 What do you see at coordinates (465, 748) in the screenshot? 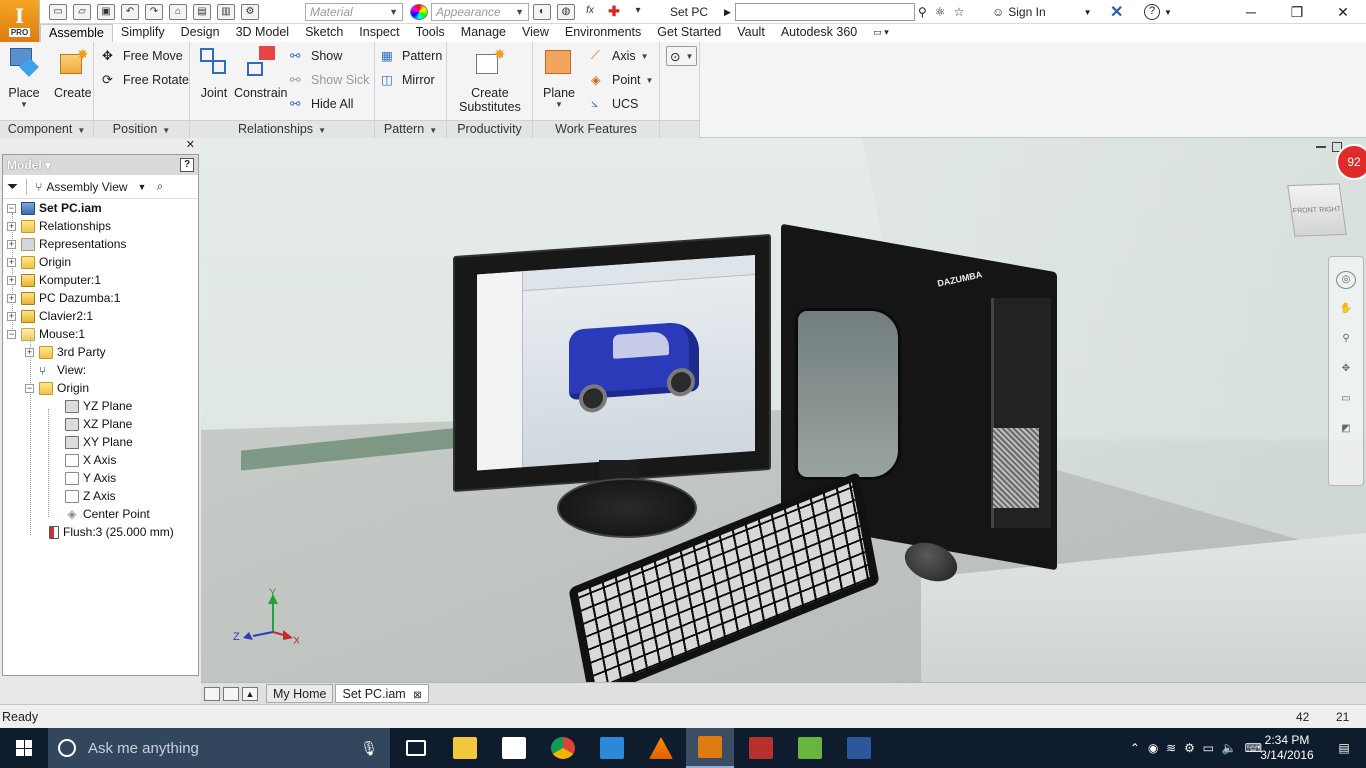
I see `file-explorer-button` at bounding box center [465, 748].